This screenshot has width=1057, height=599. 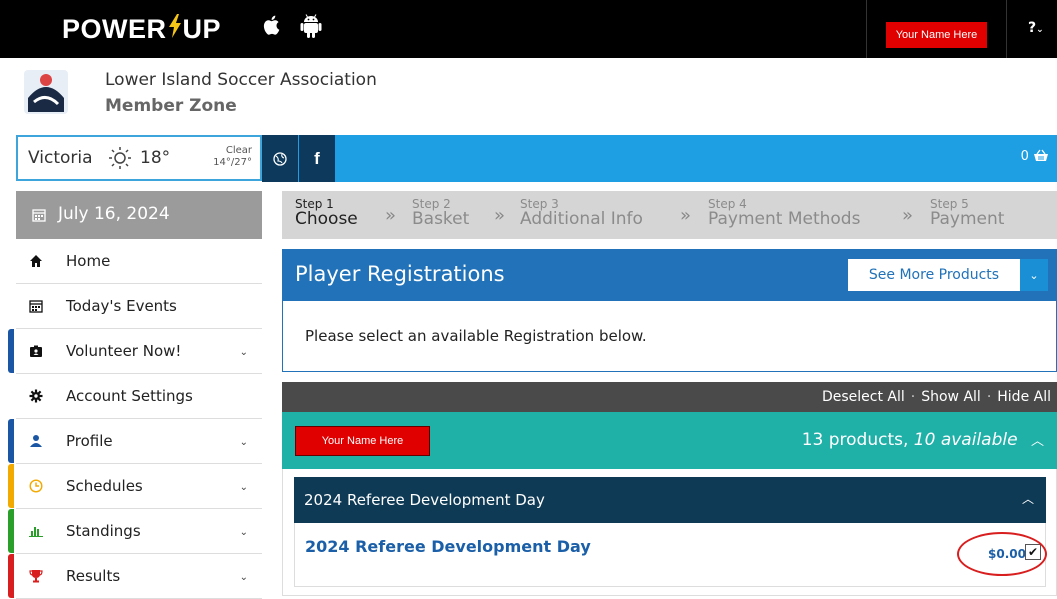 What do you see at coordinates (36, 351) in the screenshot?
I see `id-card-icon` at bounding box center [36, 351].